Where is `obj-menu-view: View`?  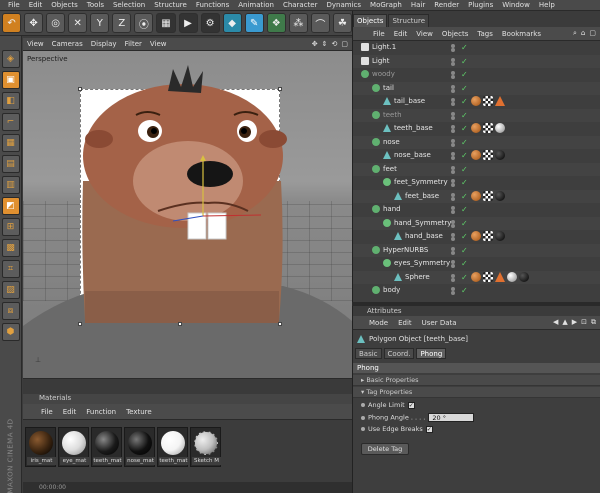 obj-menu-view: View is located at coordinates (424, 34).